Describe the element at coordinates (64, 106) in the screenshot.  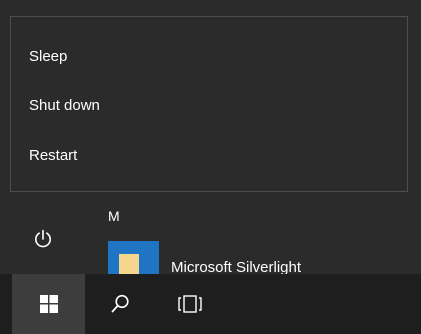
I see `shut-down-option: Shut down` at that location.